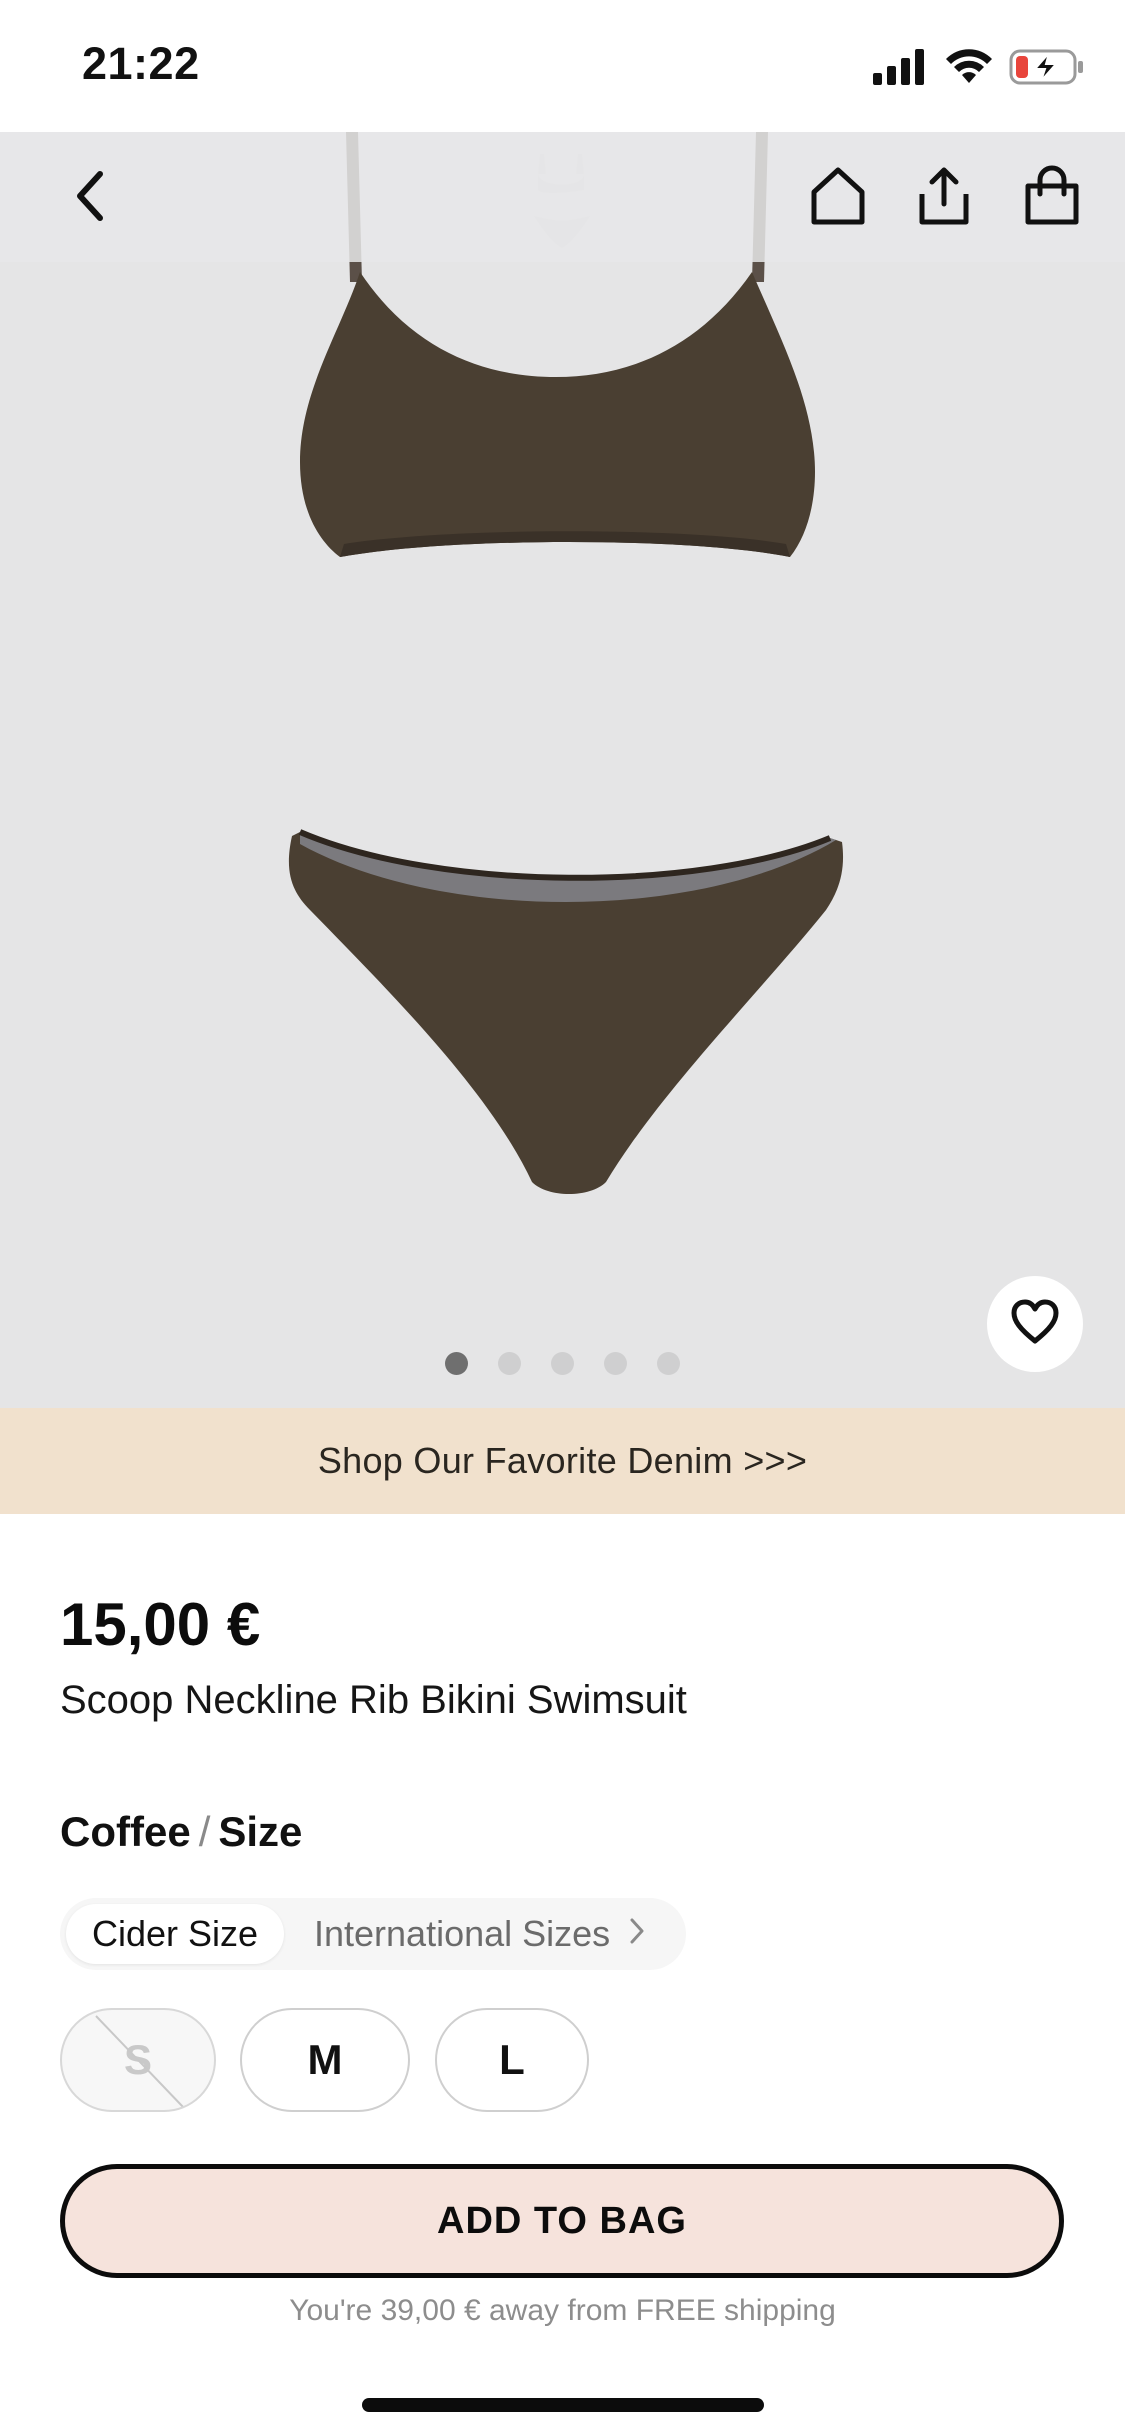 The image size is (1125, 2436). I want to click on status-time: 21:22, so click(141, 63).